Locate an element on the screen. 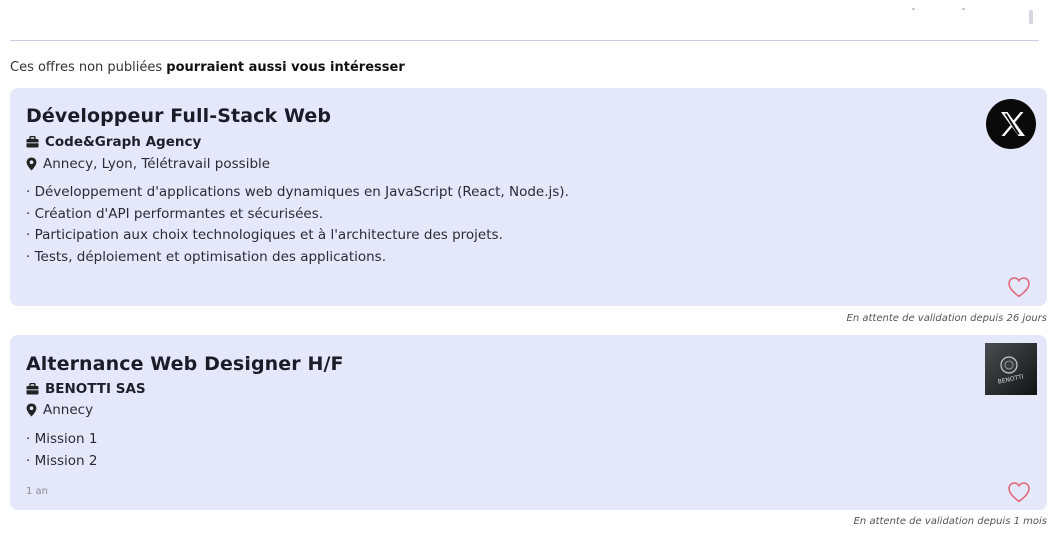  mission-item: · Mission 2 is located at coordinates (62, 460).